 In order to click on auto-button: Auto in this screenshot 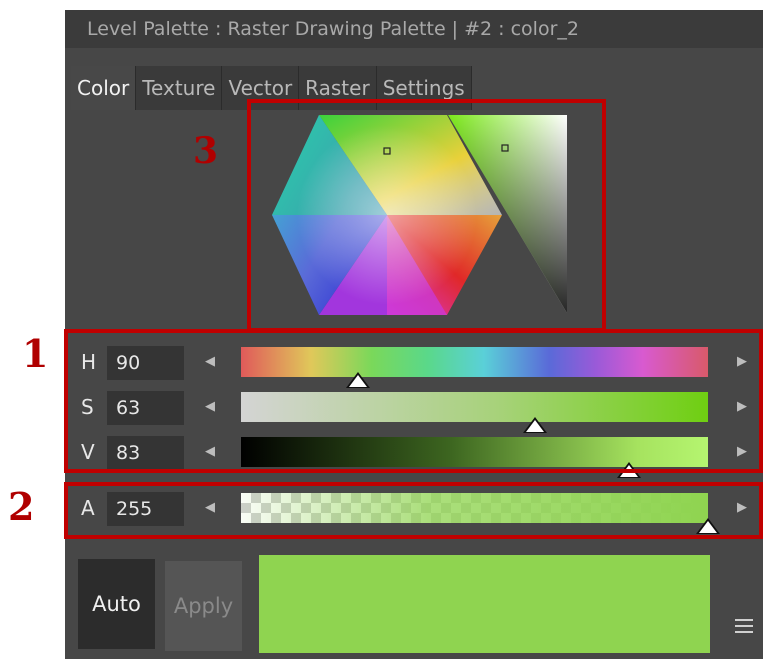, I will do `click(116, 604)`.